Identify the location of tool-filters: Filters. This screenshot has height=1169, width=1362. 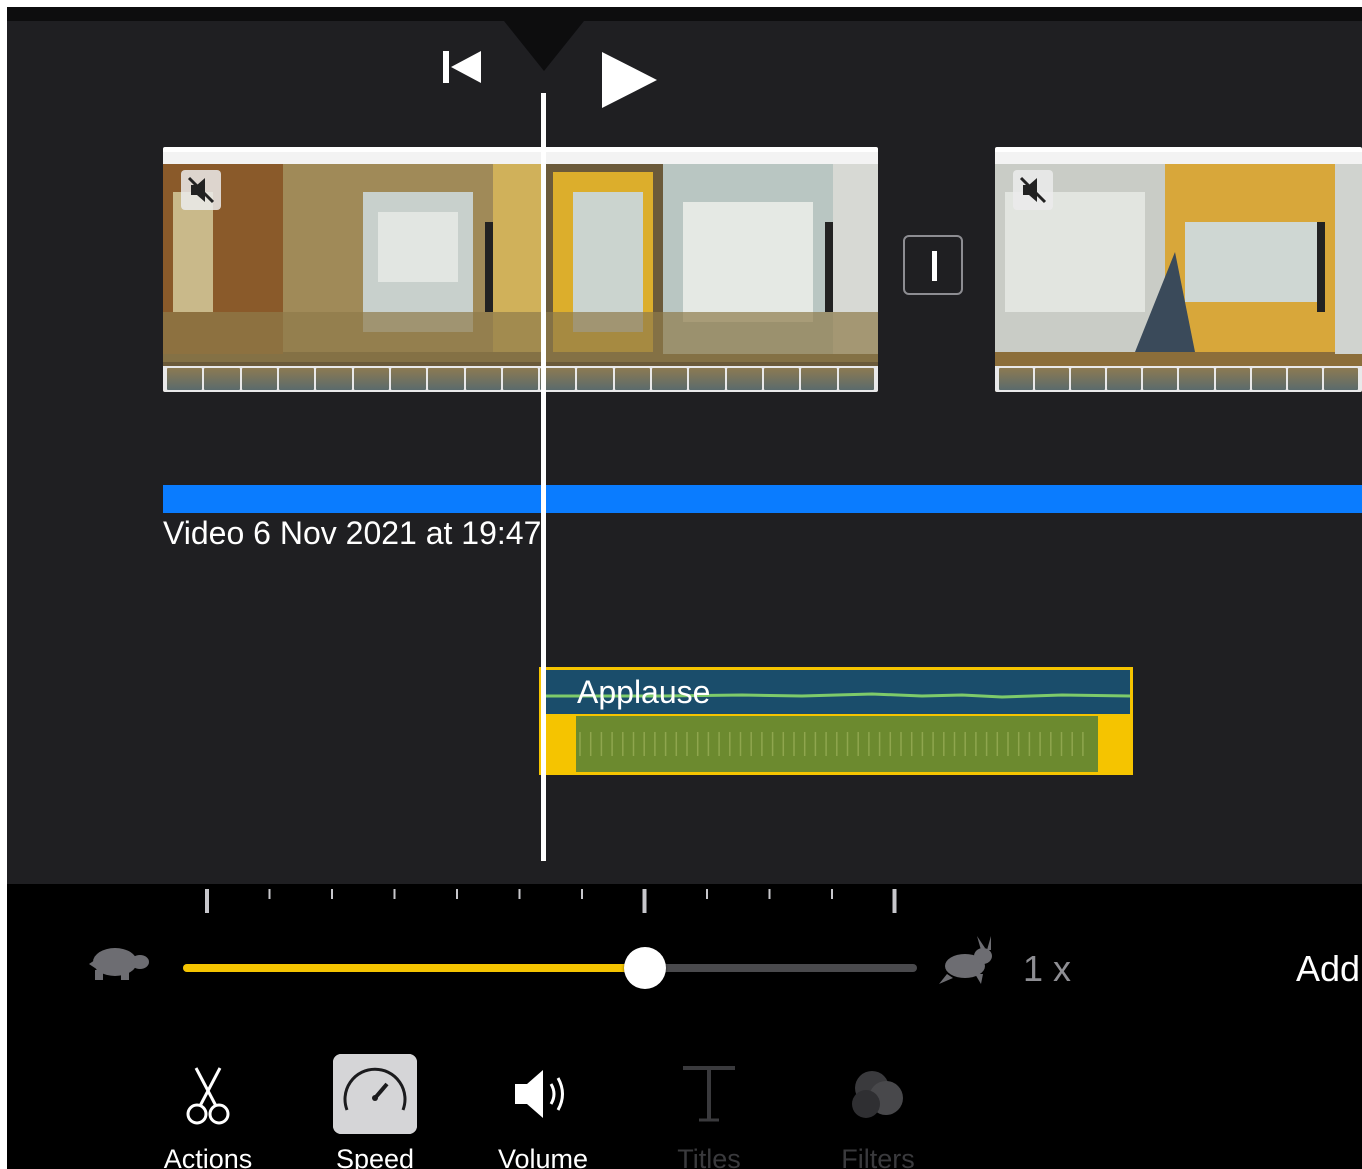
(878, 1110).